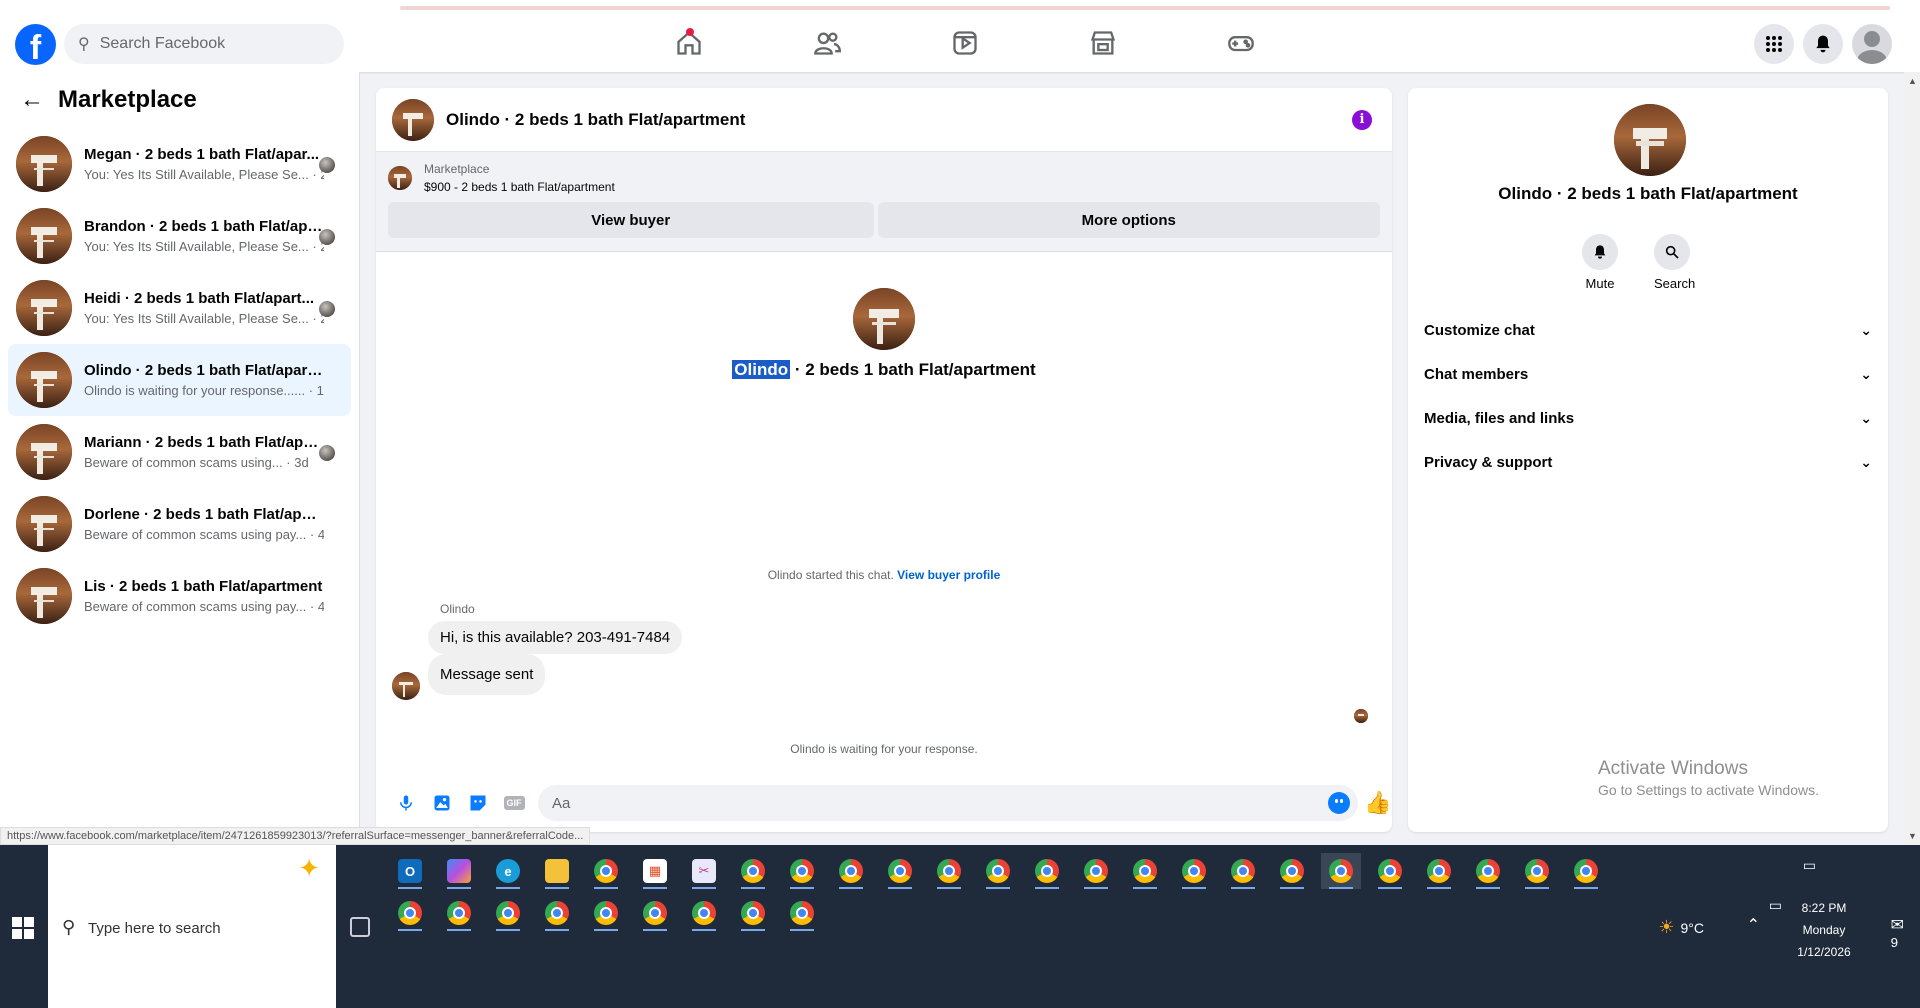 This screenshot has height=1008, width=1920. What do you see at coordinates (84, 44) in the screenshot?
I see `search-icon: ⚲` at bounding box center [84, 44].